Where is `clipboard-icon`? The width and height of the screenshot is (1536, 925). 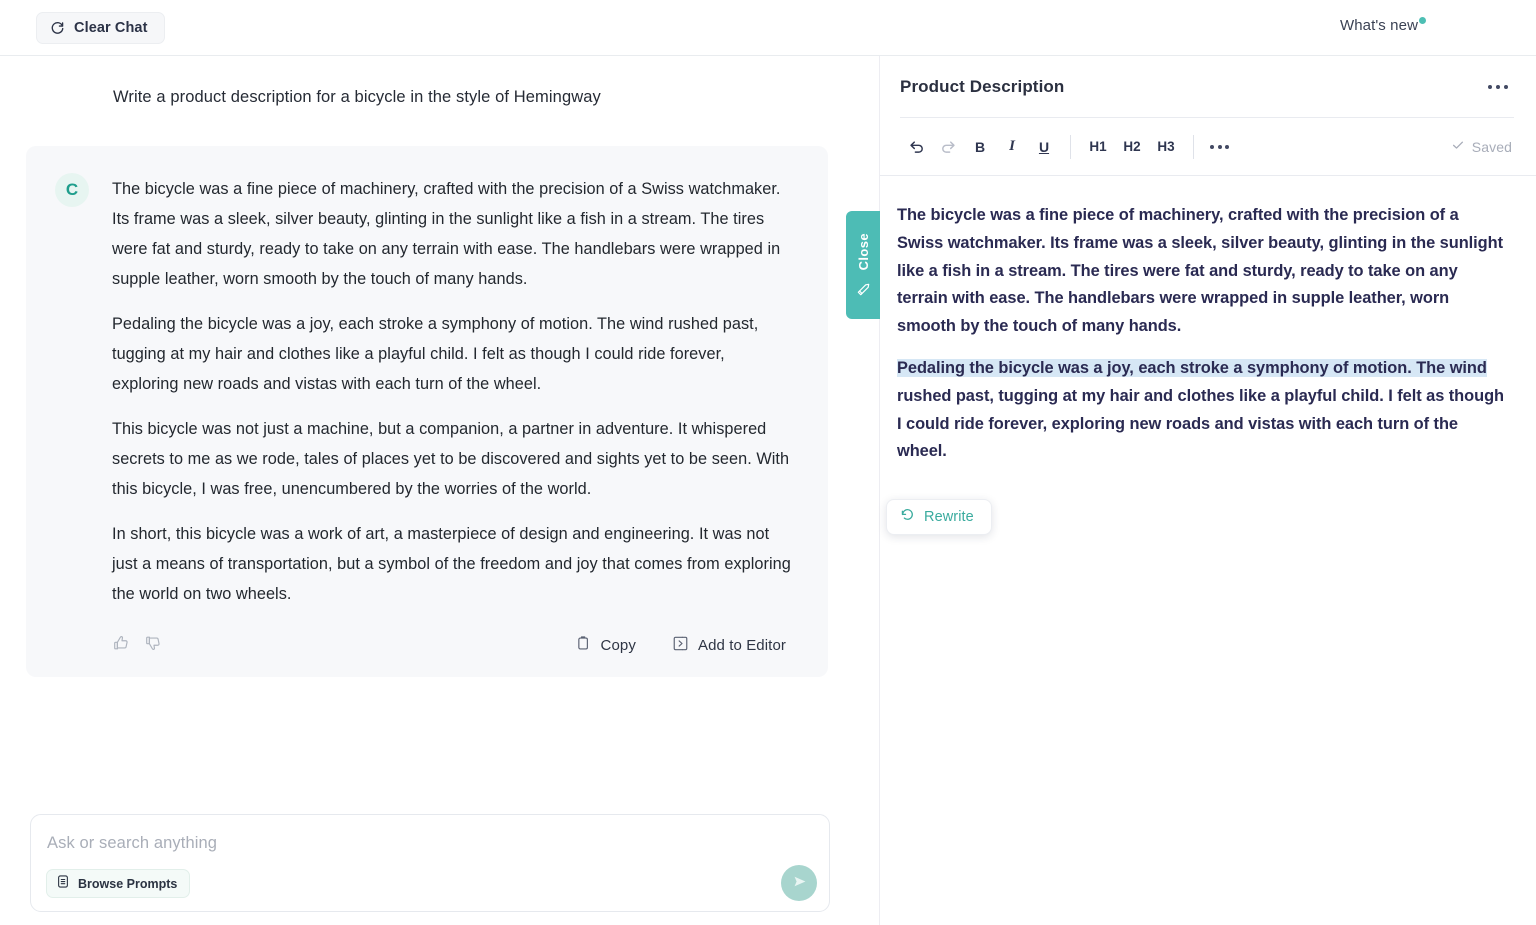
clipboard-icon is located at coordinates (584, 645).